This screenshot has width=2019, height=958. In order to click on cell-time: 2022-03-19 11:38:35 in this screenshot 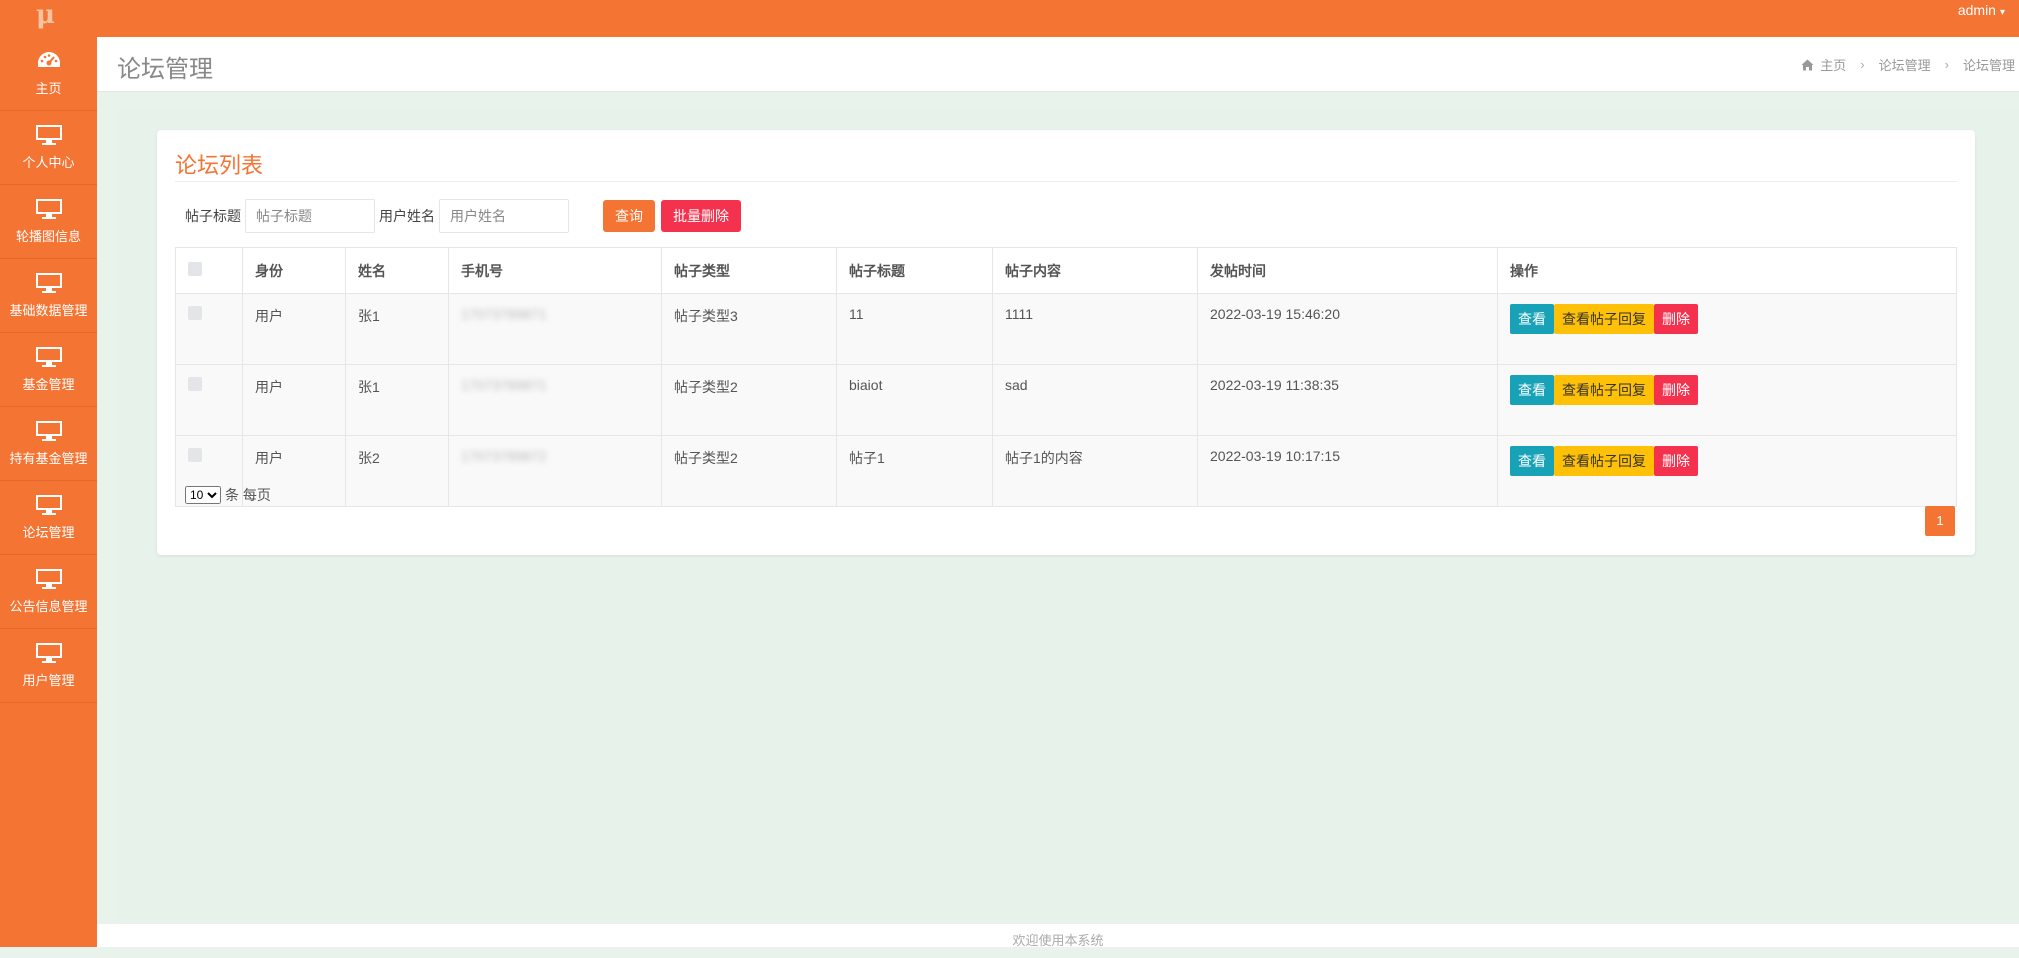, I will do `click(1347, 400)`.